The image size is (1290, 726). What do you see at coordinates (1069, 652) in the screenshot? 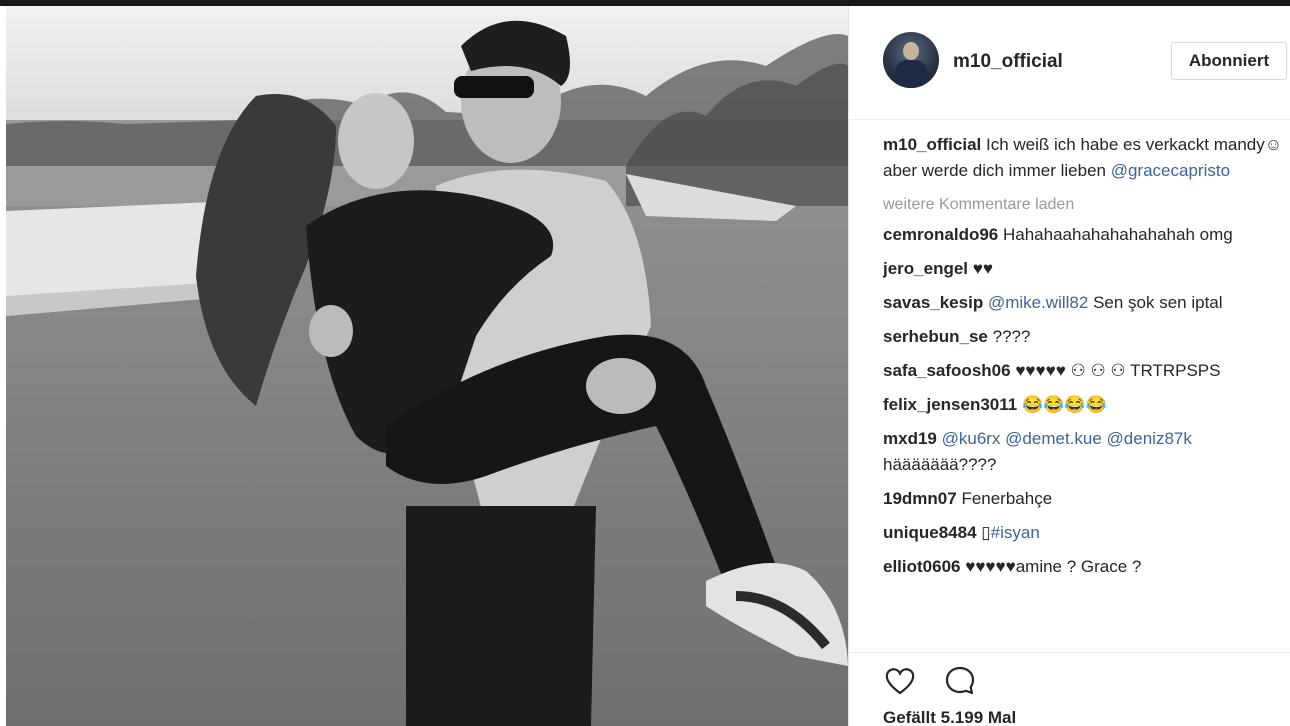
I see `actions-divider` at bounding box center [1069, 652].